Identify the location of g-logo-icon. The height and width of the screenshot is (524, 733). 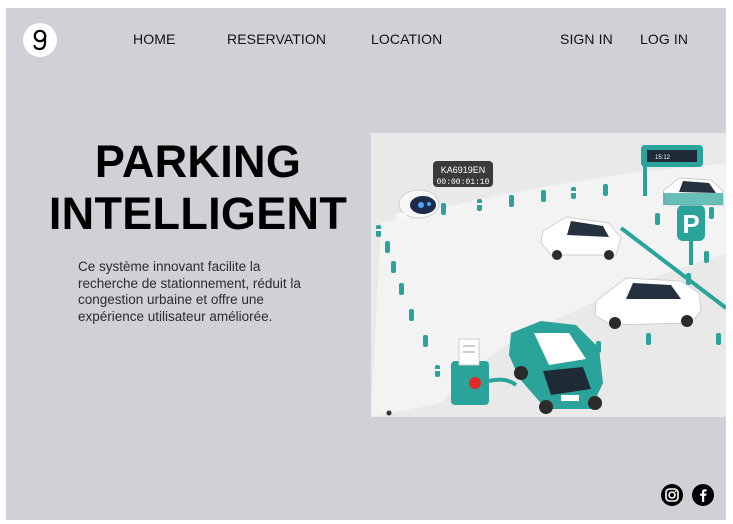
(40, 40).